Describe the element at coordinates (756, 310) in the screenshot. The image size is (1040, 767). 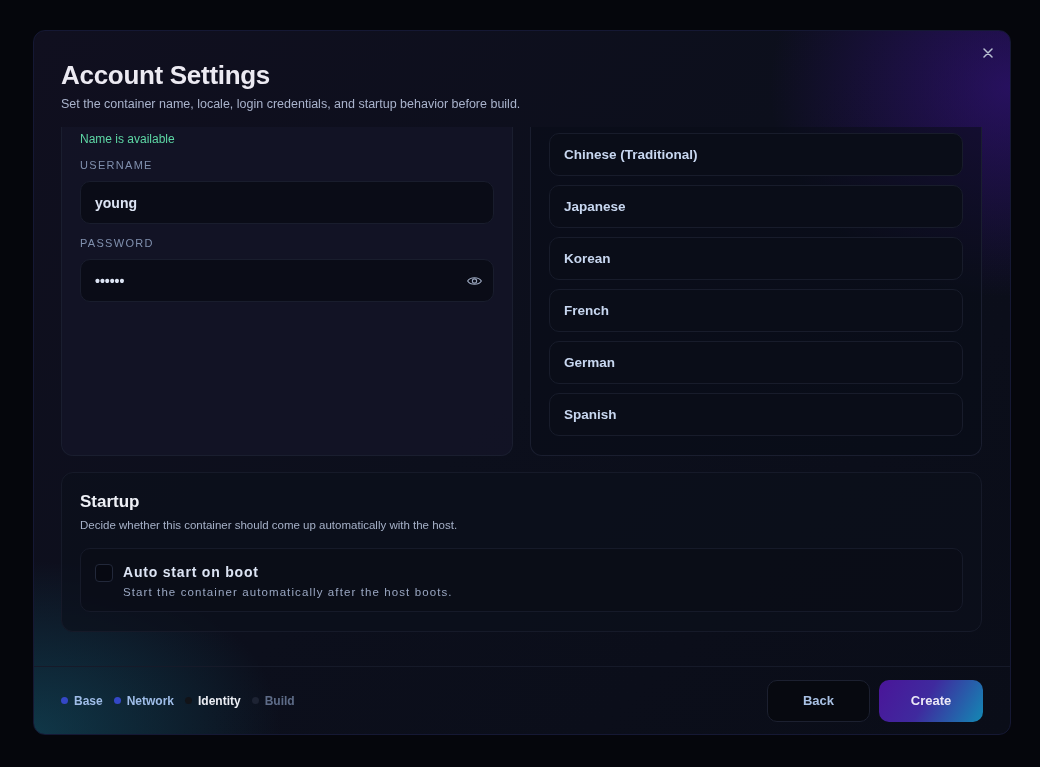
I see `language-option: French` at that location.